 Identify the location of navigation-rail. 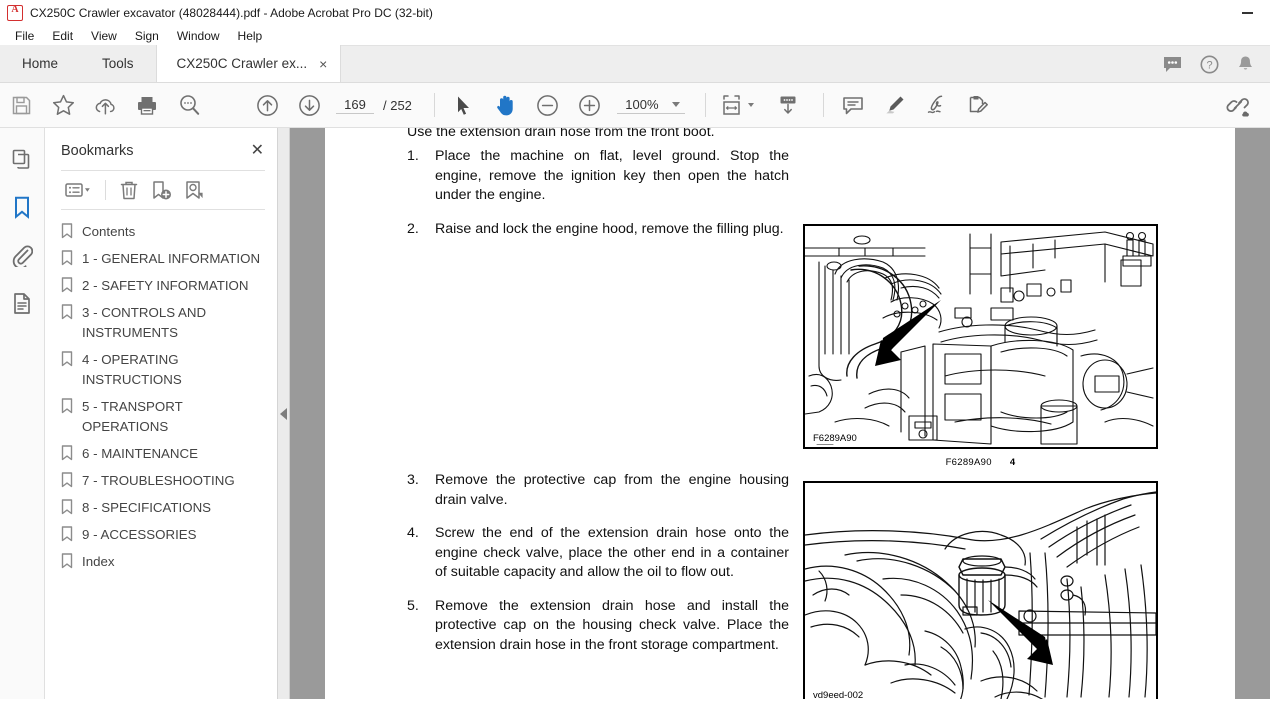
(22, 413).